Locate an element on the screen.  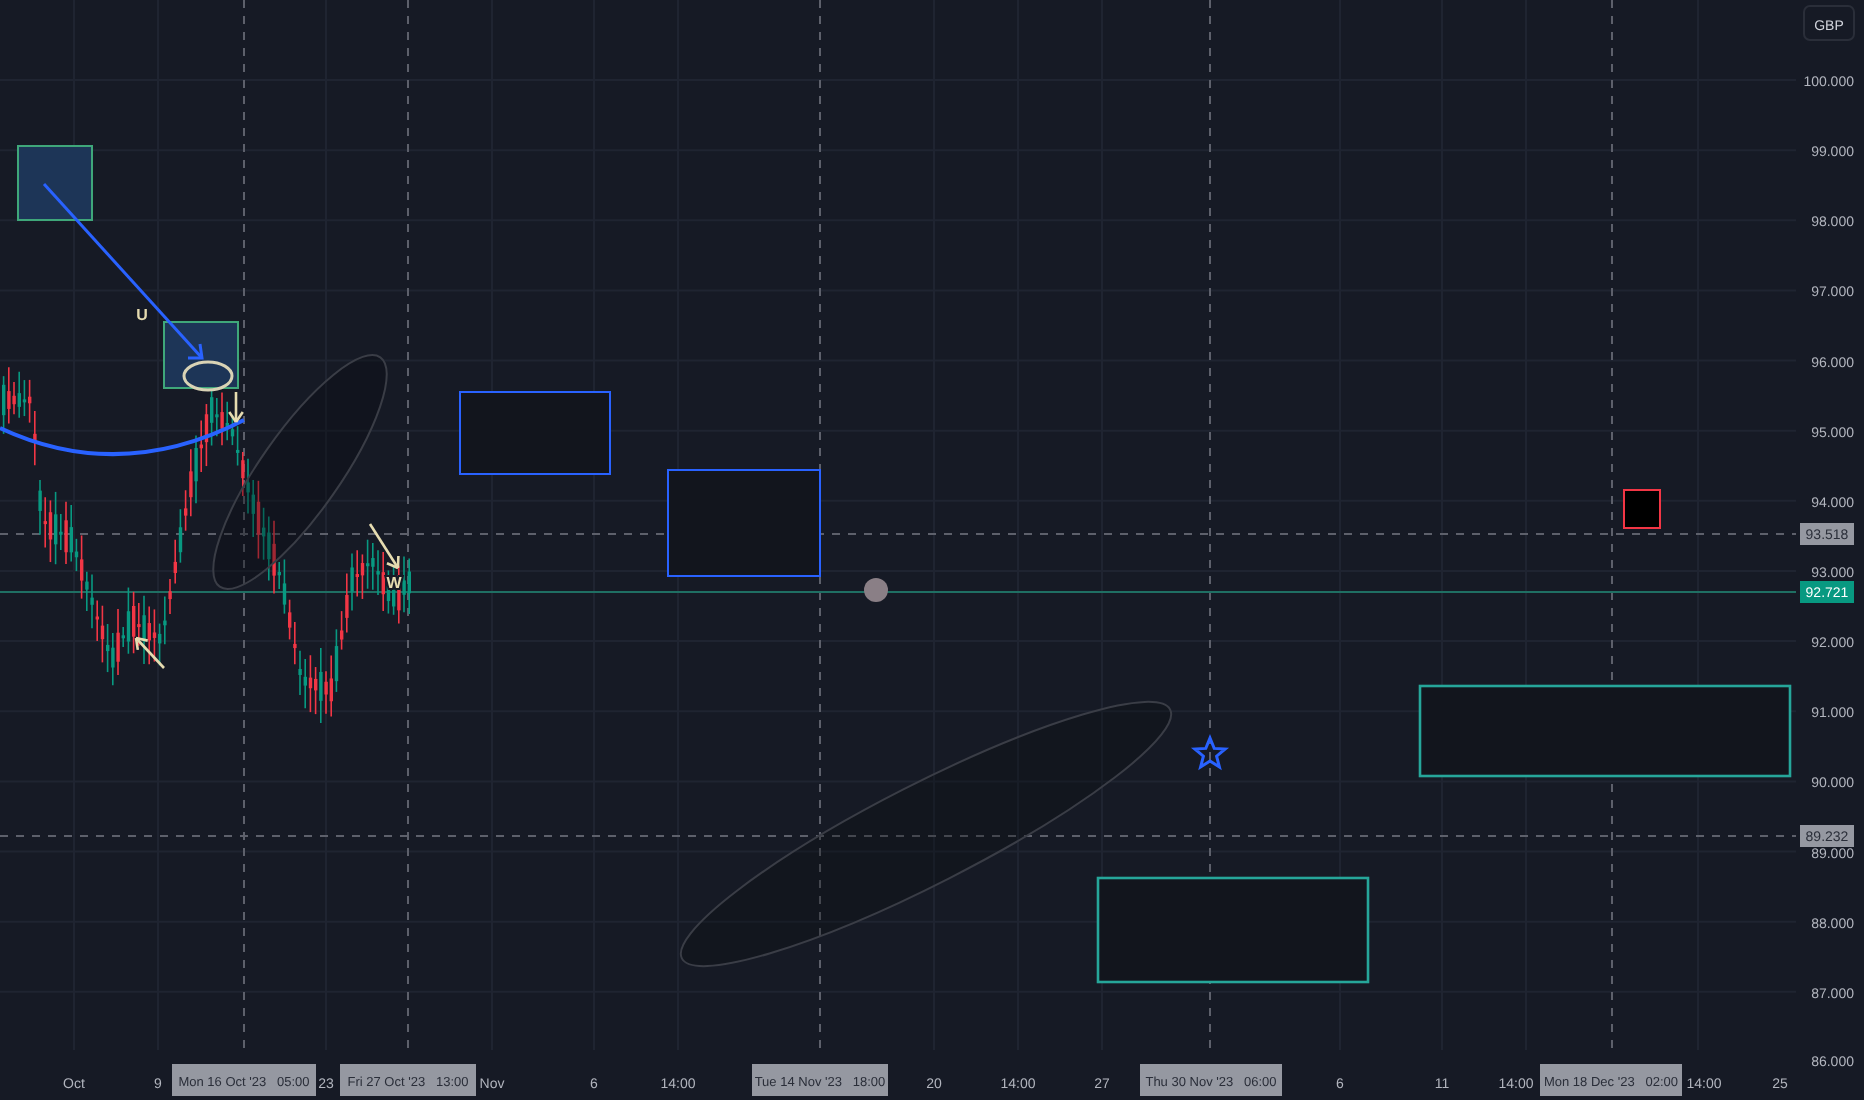
dot-drawing is located at coordinates (876, 590).